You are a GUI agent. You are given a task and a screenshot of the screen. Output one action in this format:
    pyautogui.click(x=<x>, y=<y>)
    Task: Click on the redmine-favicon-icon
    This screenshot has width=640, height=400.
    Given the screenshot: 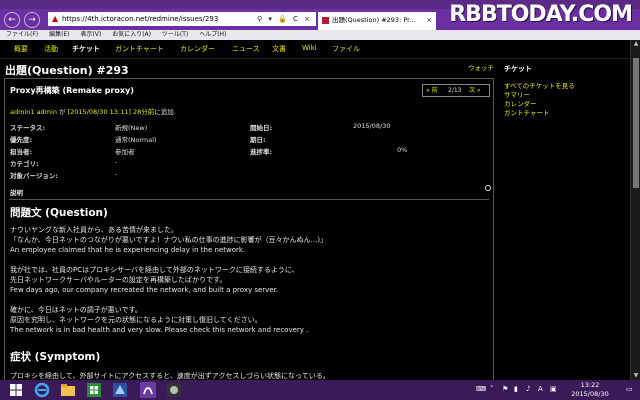 What is the action you would take?
    pyautogui.click(x=325, y=20)
    